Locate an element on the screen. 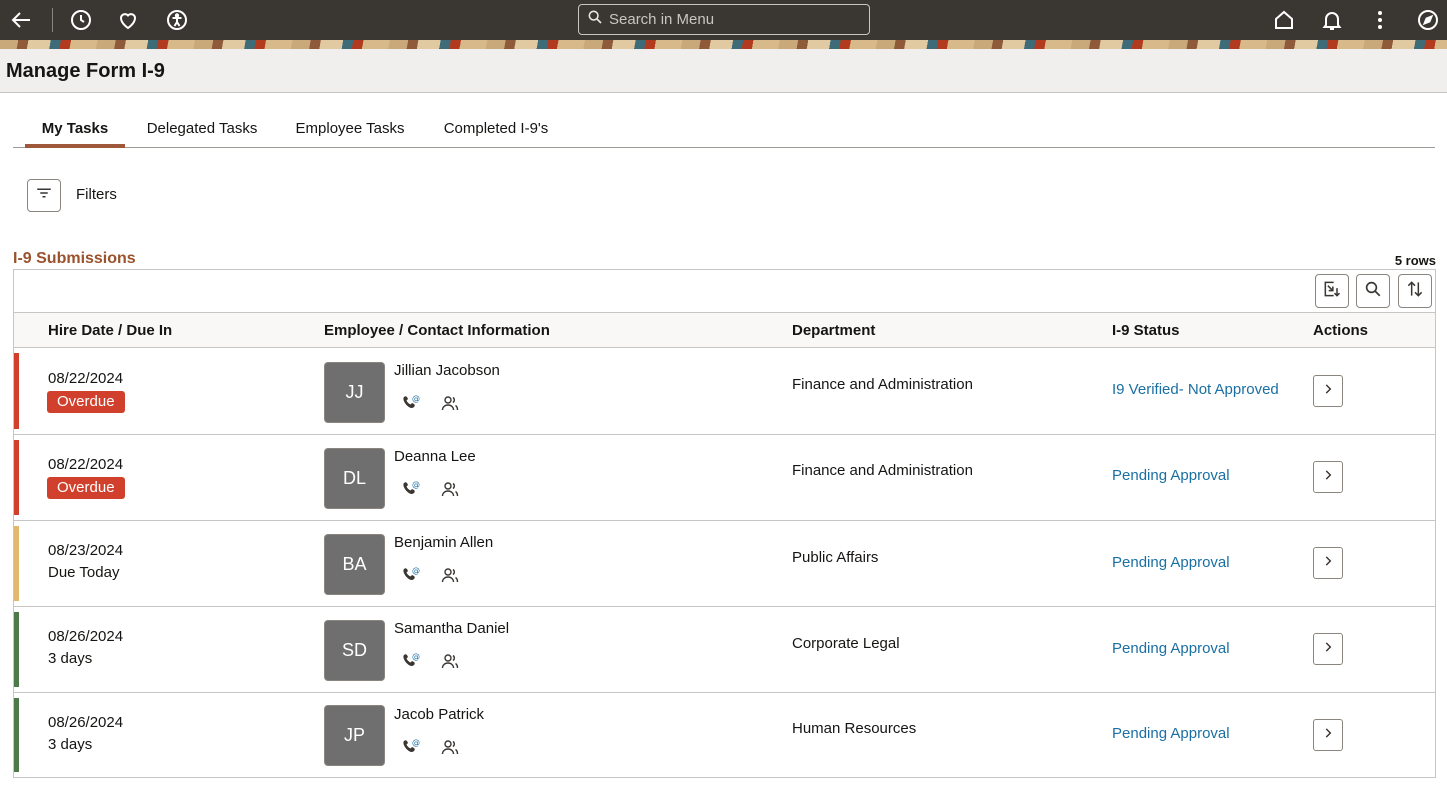 Image resolution: width=1447 pixels, height=796 pixels. hire-date: 08/23/2024 is located at coordinates (85, 550).